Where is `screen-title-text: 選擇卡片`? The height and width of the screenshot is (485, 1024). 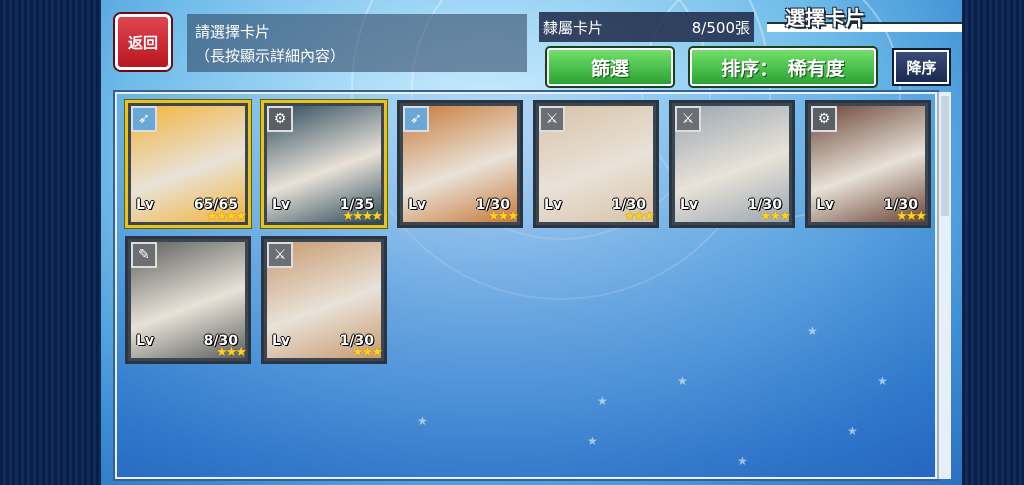 screen-title-text: 選擇卡片 is located at coordinates (825, 18).